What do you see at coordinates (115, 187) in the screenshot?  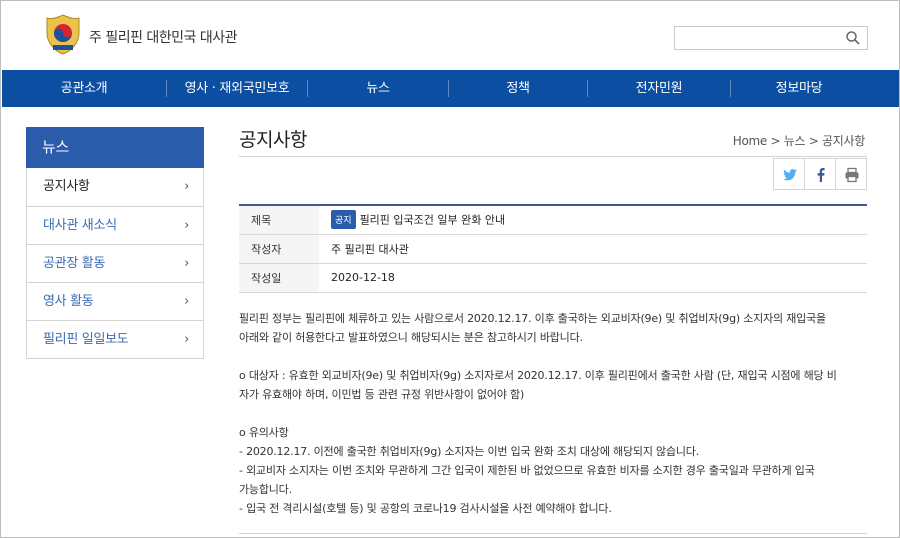 I see `sidebar-item-notices: 공지사항 ›` at bounding box center [115, 187].